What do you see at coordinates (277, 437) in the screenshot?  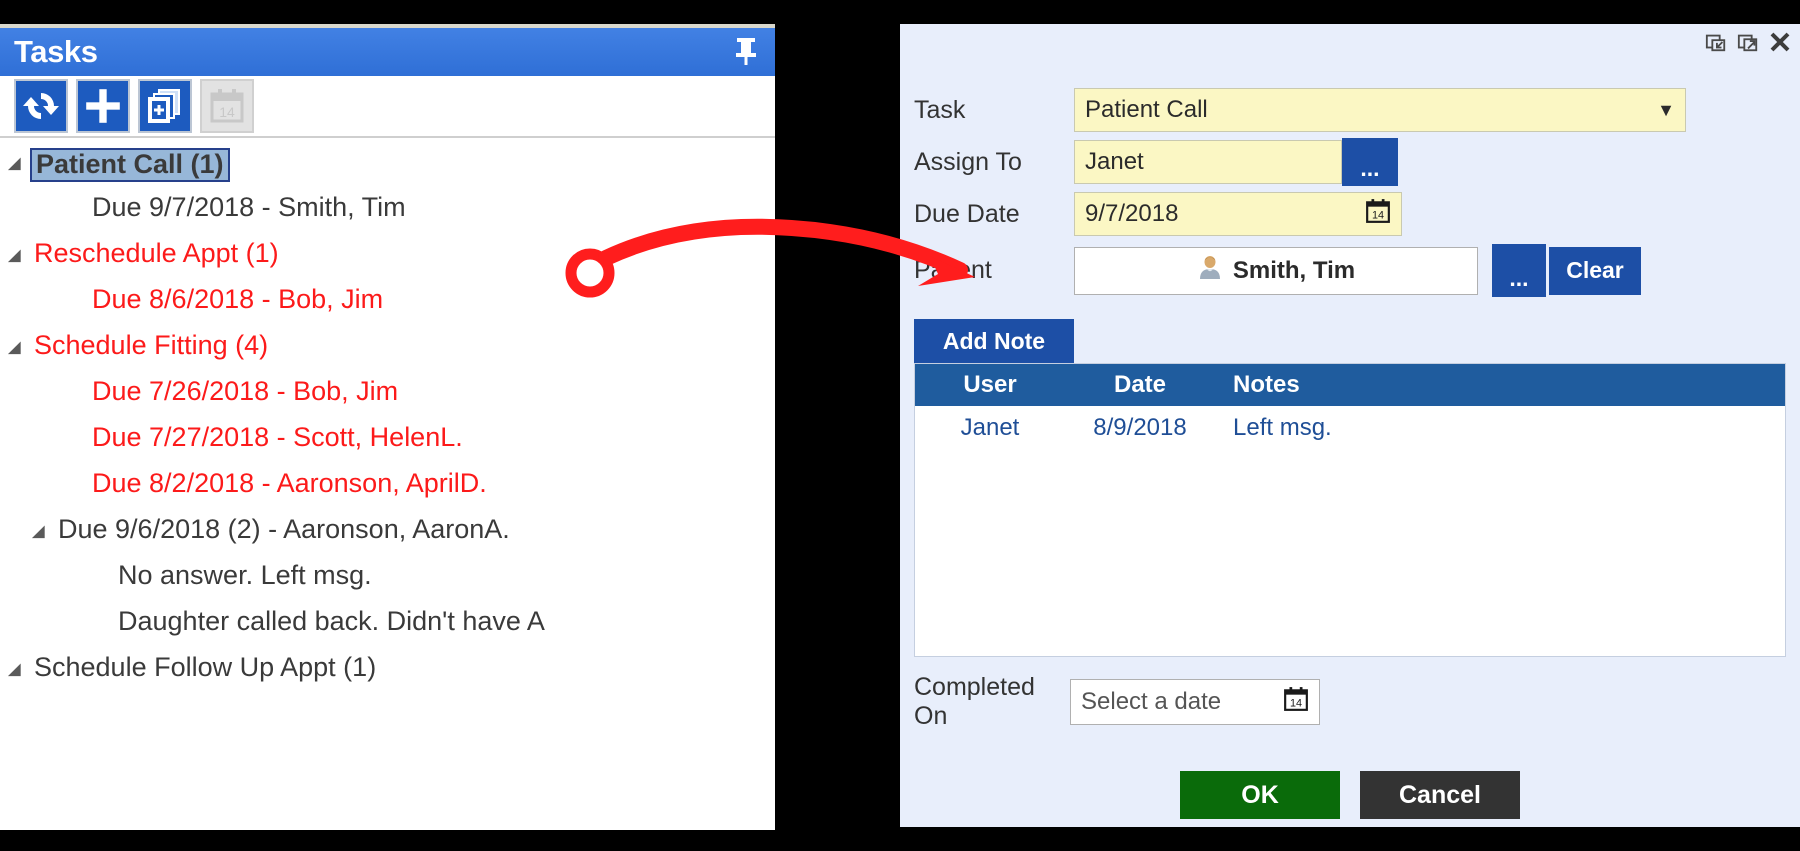 I see `task-tree-item-label: Due 7/27/2018 - Scott, HelenL.` at bounding box center [277, 437].